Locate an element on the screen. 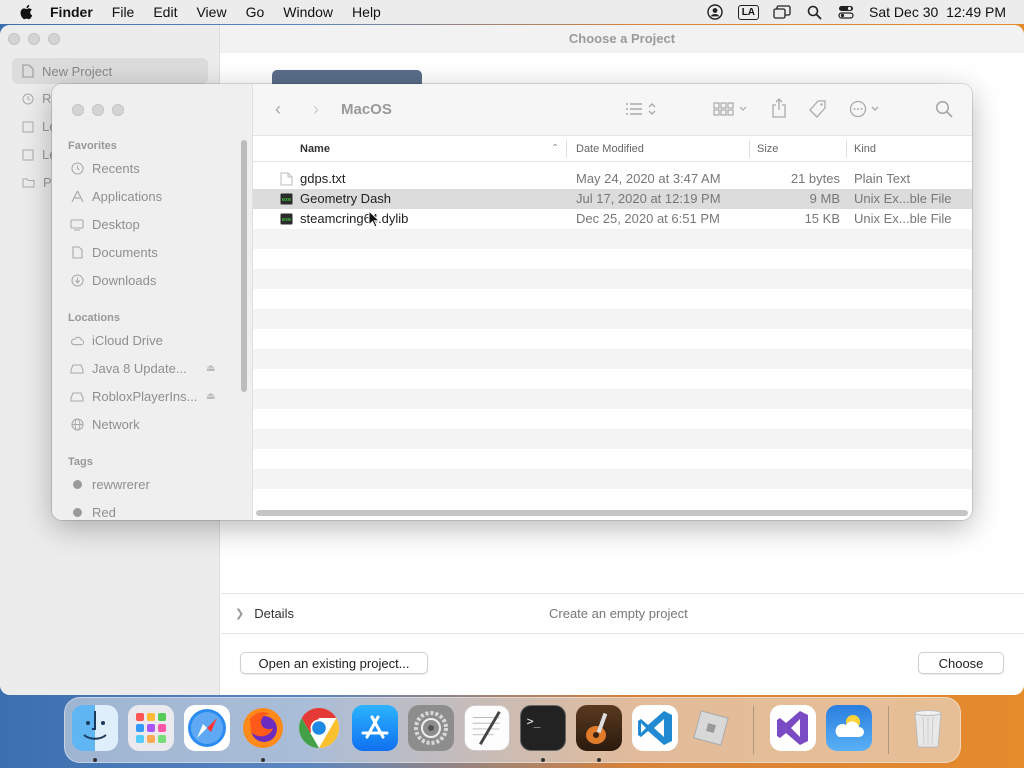  current-folder-title: MacOS is located at coordinates (366, 109).